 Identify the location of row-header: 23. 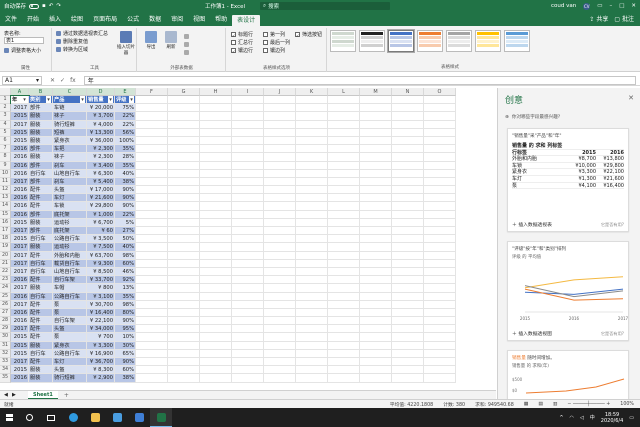
(5, 280).